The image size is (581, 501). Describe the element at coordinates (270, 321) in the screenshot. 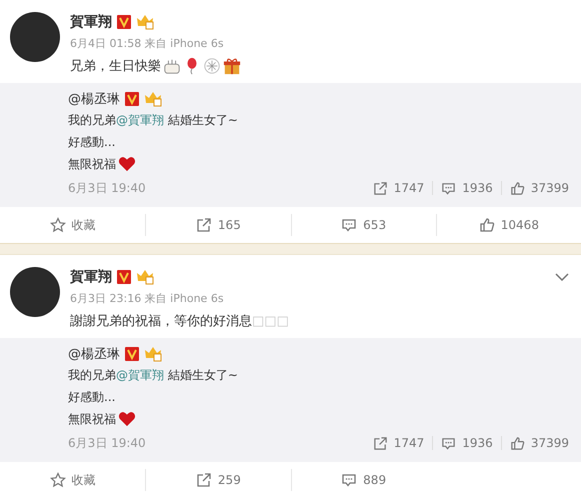

I see `missing-glyphs: □□□` at that location.